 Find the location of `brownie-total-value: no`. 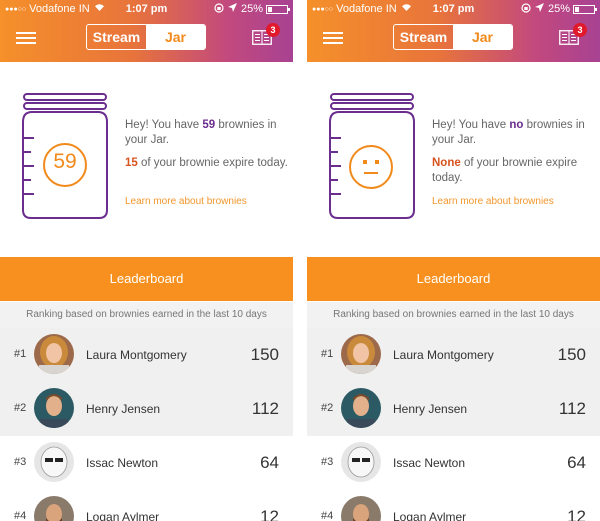

brownie-total-value: no is located at coordinates (516, 125).